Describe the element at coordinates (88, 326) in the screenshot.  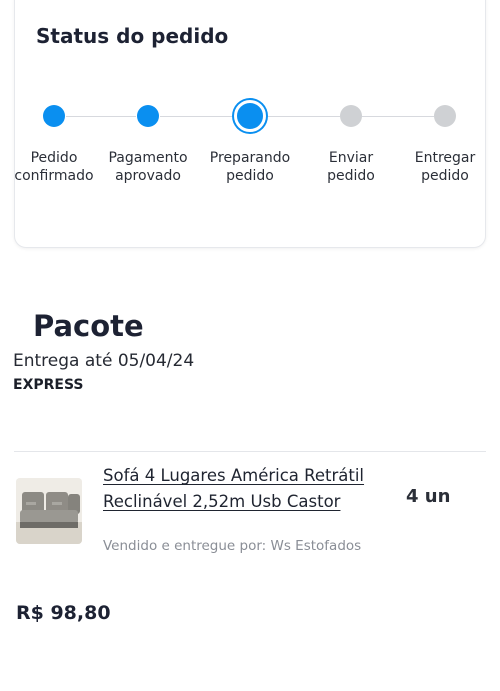
I see `package-title: Pacote` at that location.